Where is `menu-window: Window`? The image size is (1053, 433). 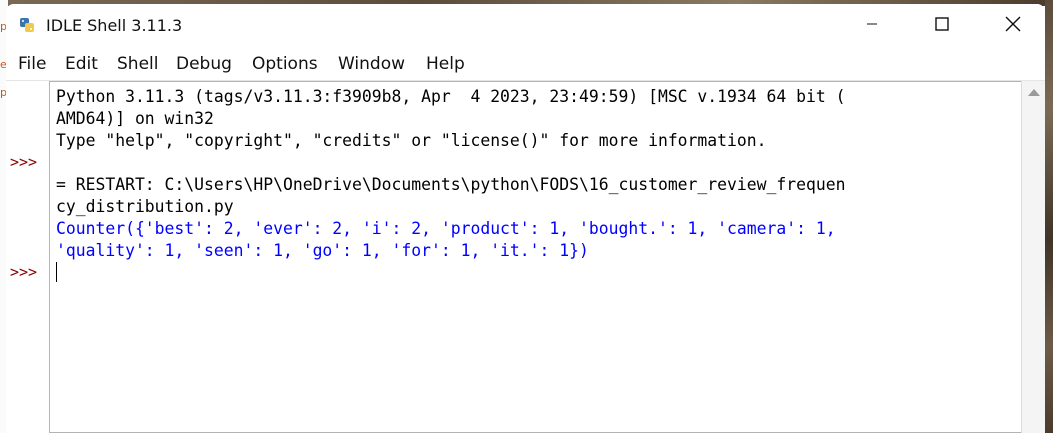
menu-window: Window is located at coordinates (371, 64).